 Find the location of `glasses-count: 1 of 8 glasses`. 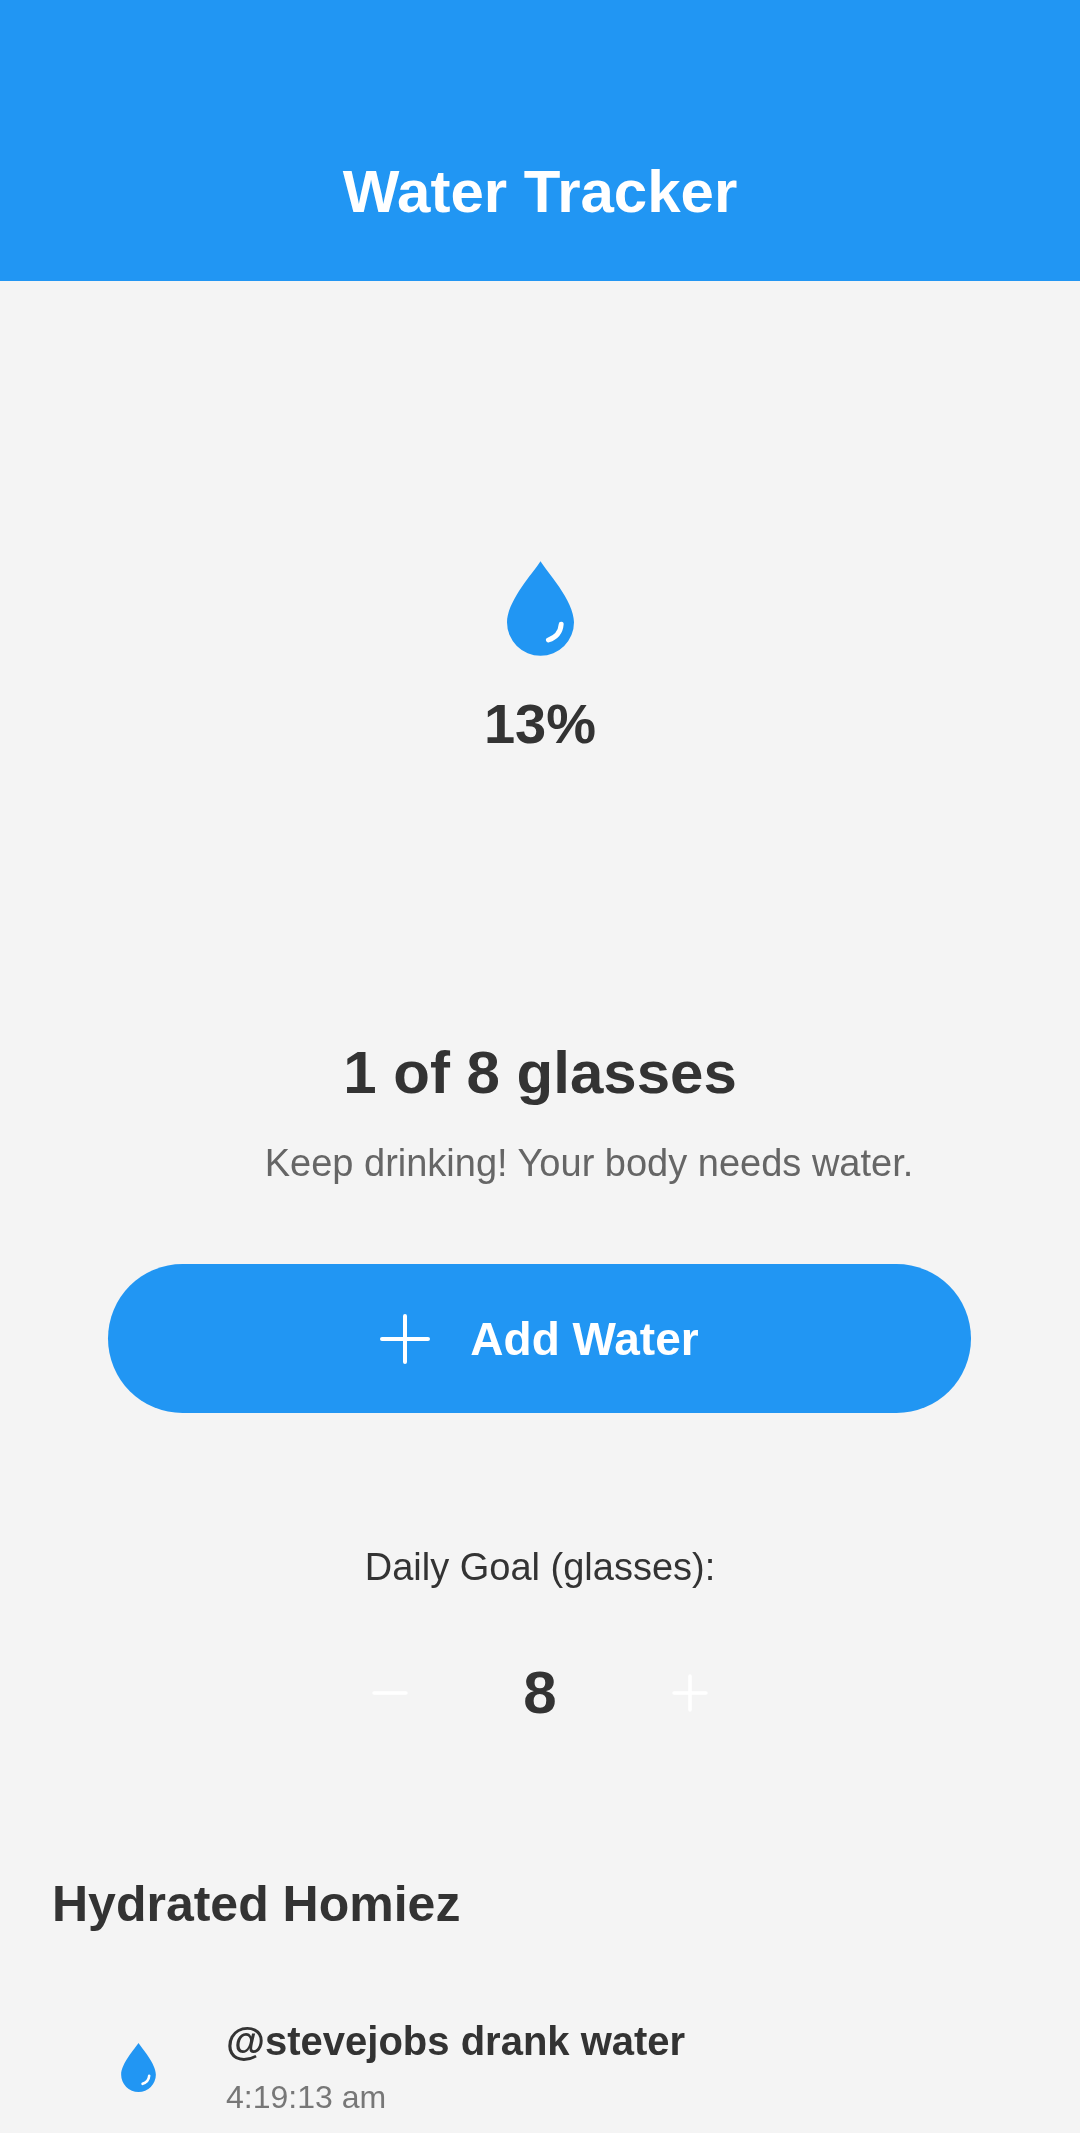

glasses-count: 1 of 8 glasses is located at coordinates (540, 1073).